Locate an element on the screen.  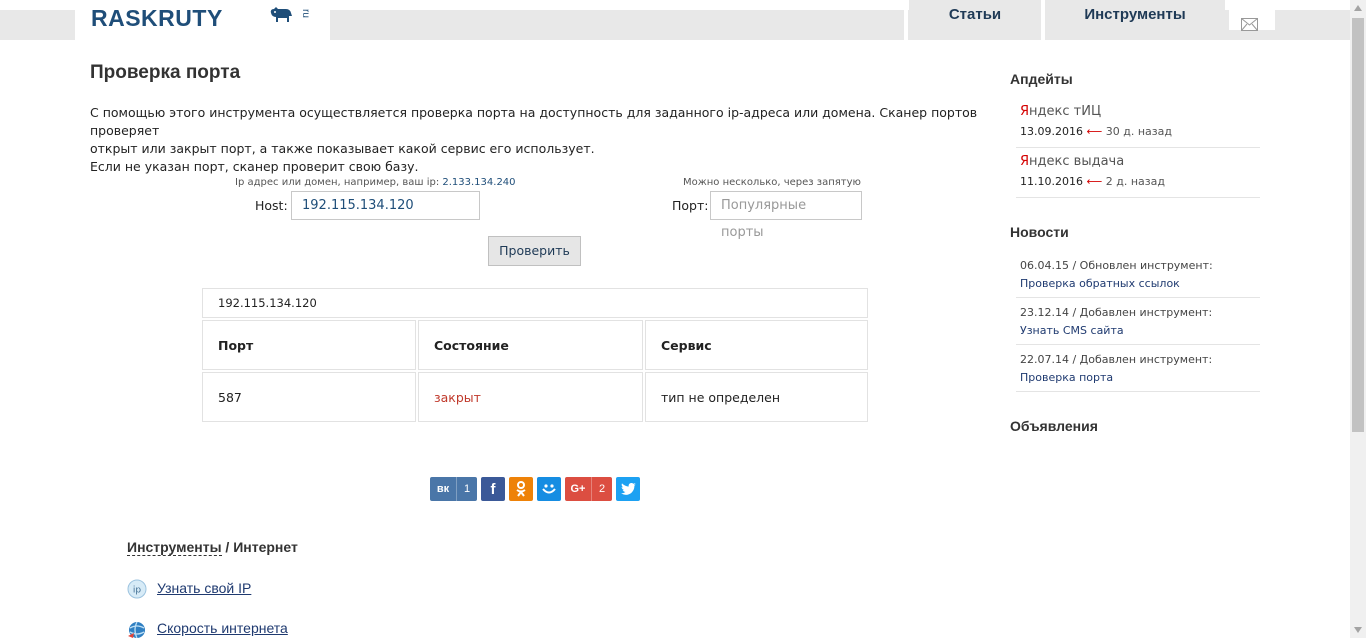
your-ip-value: 2.133.134.240 is located at coordinates (478, 182).